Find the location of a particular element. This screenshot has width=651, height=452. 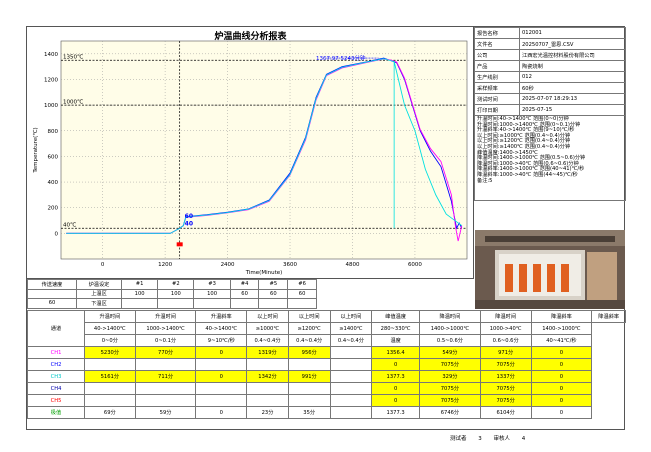

channel-name: CH2 is located at coordinates (56, 364).